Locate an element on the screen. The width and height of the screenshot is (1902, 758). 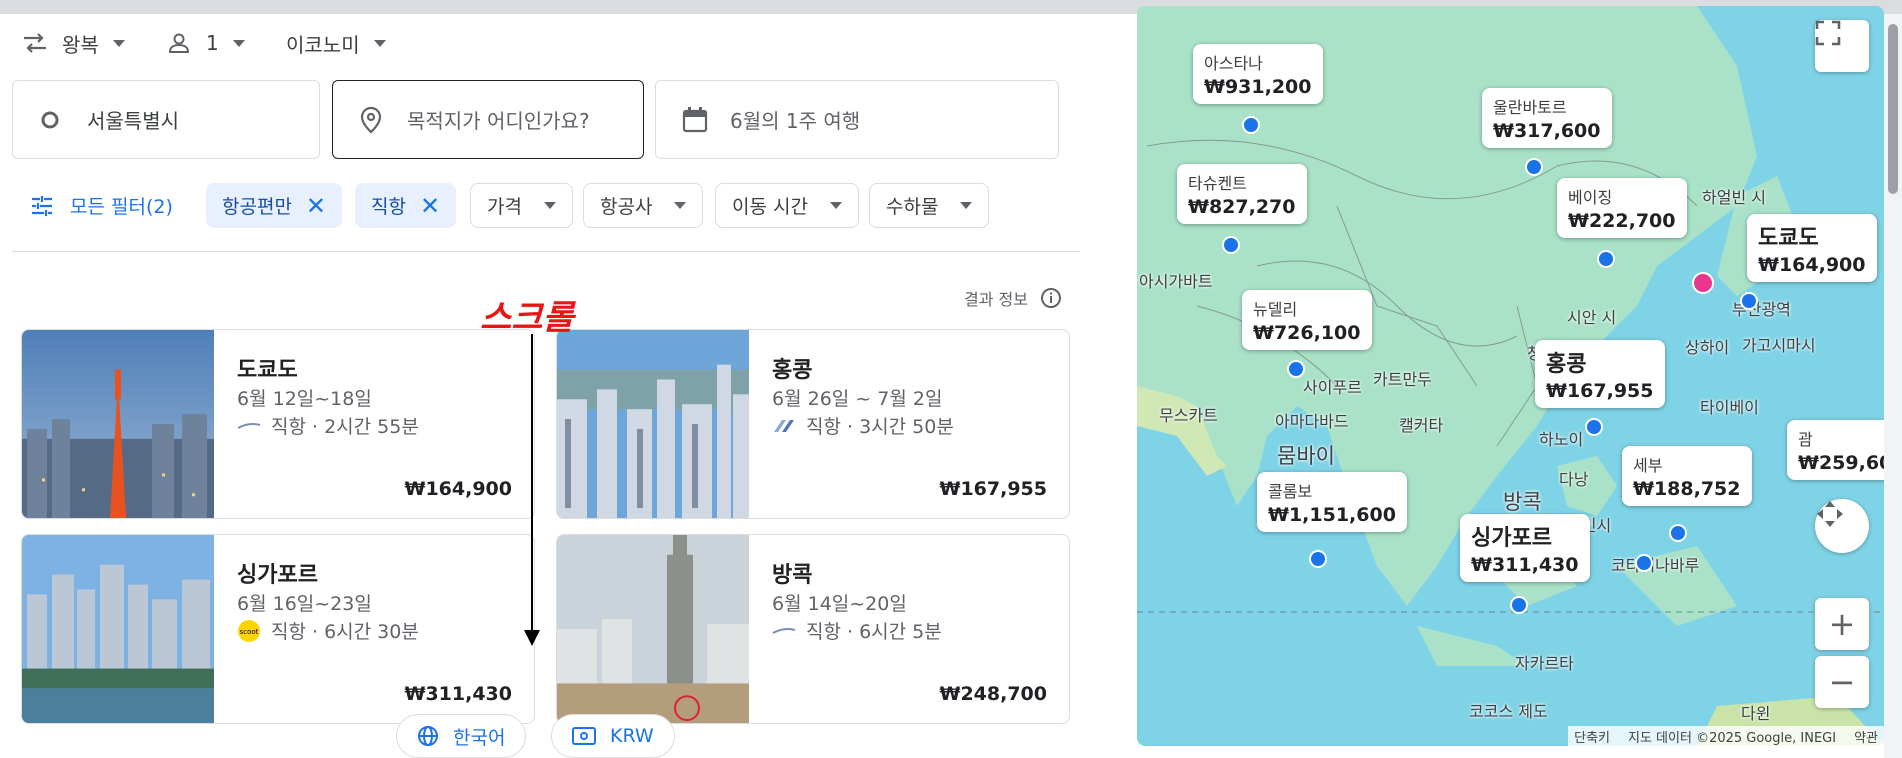
language-label: 한국어 is located at coordinates (479, 737).